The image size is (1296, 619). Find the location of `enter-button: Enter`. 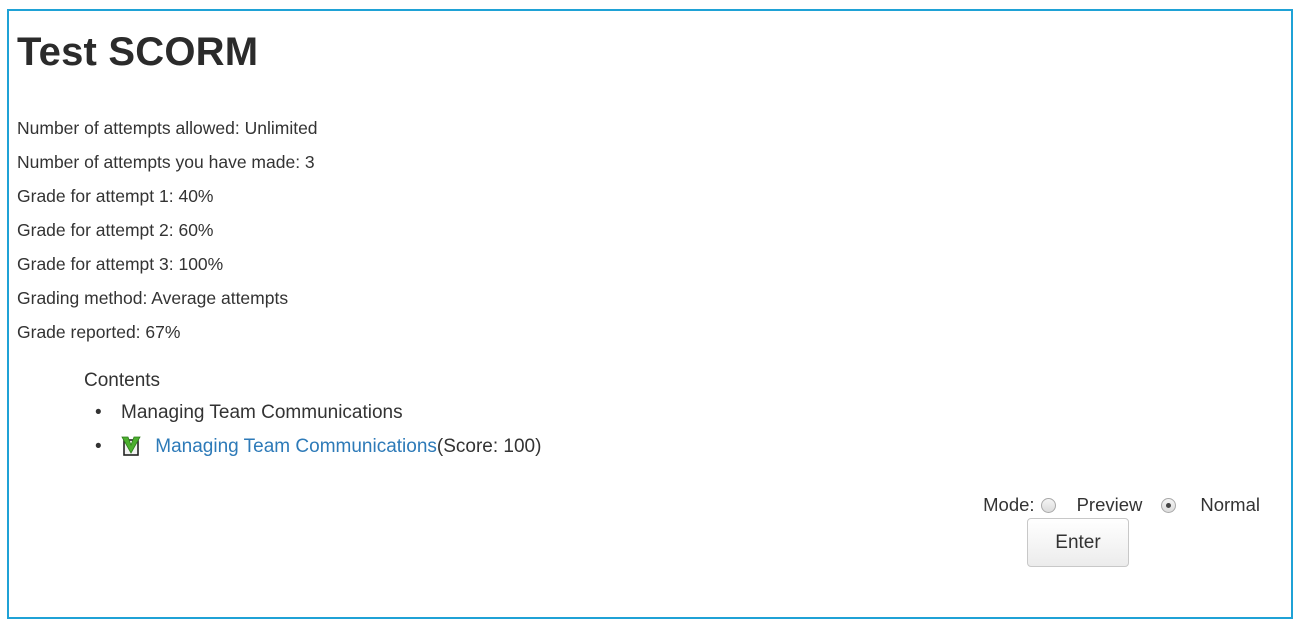

enter-button: Enter is located at coordinates (1078, 542).